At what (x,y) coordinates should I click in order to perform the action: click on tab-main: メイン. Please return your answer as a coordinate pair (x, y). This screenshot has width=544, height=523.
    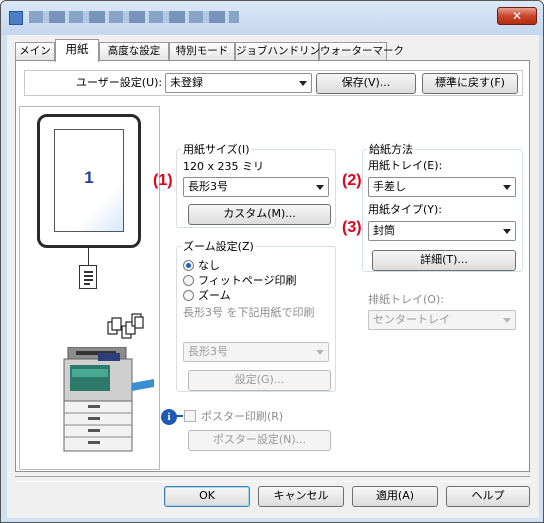
    Looking at the image, I should click on (35, 51).